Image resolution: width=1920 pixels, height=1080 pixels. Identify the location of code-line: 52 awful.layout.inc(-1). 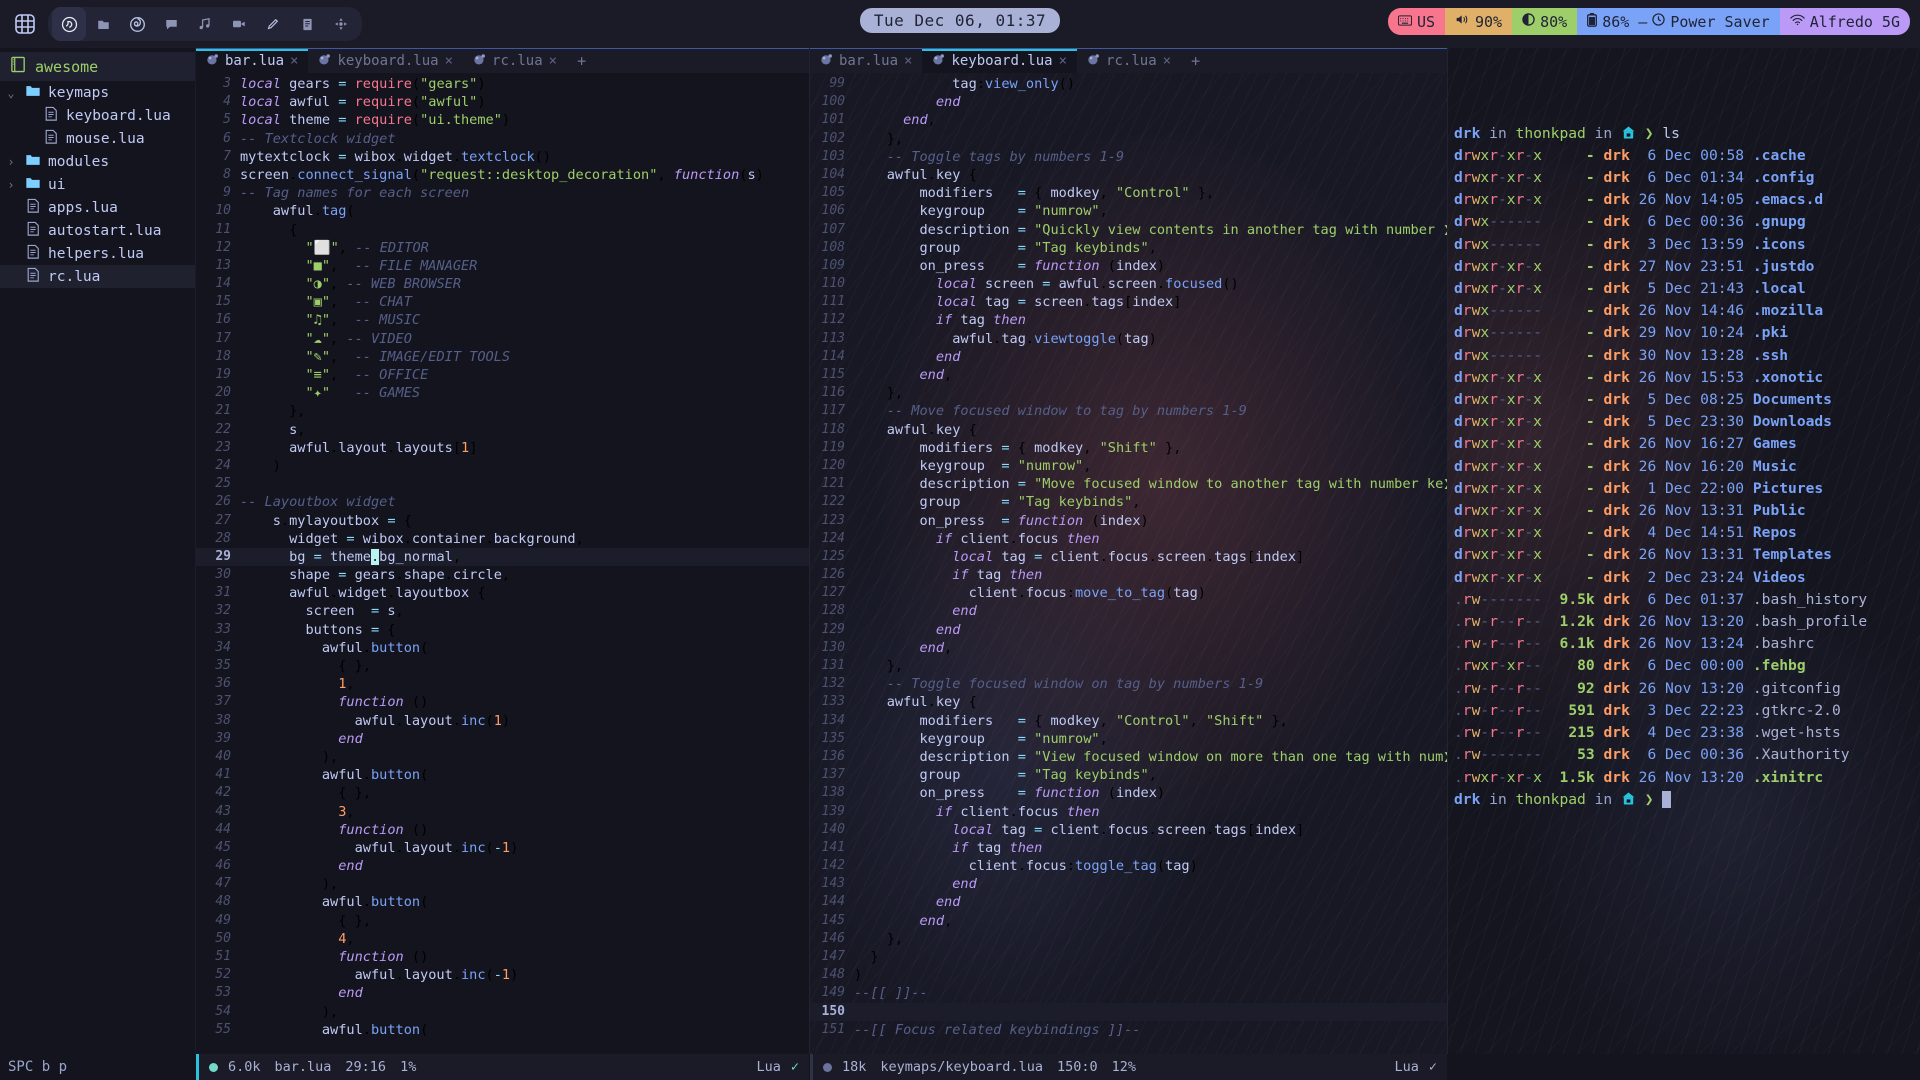
(502, 975).